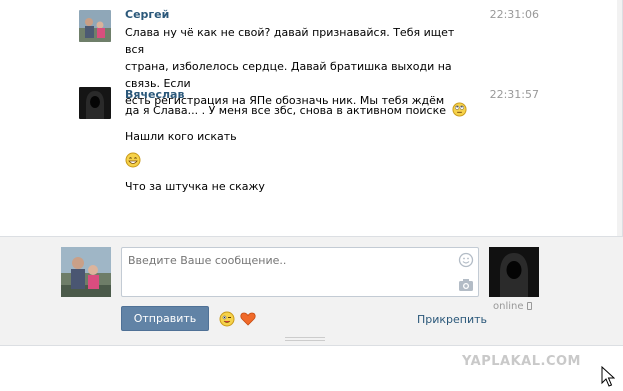  I want to click on message-time: 22:31:57, so click(514, 94).